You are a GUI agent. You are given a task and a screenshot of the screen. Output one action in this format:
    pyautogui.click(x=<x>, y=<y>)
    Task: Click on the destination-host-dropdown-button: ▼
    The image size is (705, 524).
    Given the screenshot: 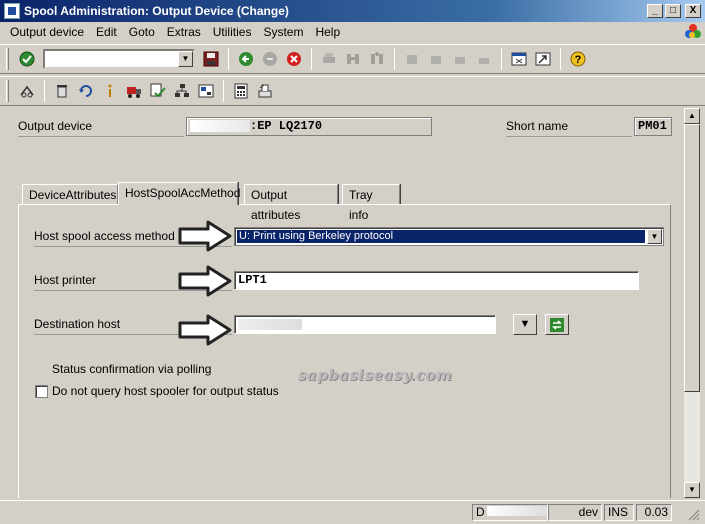 What is the action you would take?
    pyautogui.click(x=525, y=324)
    